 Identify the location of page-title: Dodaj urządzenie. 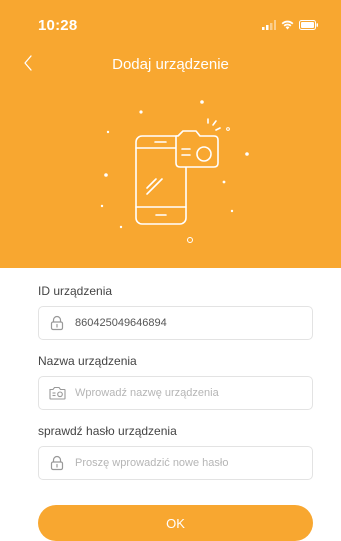
(170, 64).